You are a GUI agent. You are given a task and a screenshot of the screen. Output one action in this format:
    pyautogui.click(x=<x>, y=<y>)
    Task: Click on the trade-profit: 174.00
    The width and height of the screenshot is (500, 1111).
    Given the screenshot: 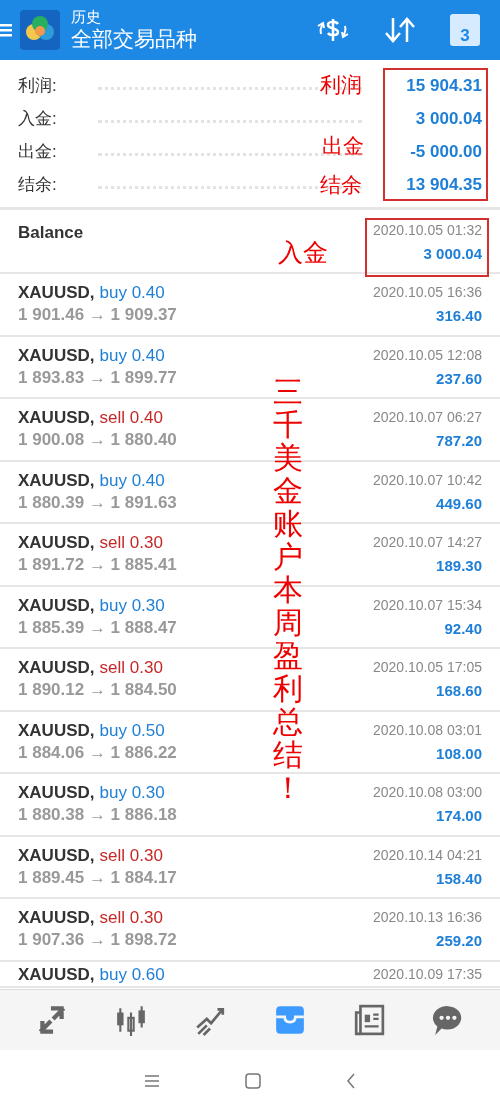 What is the action you would take?
    pyautogui.click(x=459, y=816)
    